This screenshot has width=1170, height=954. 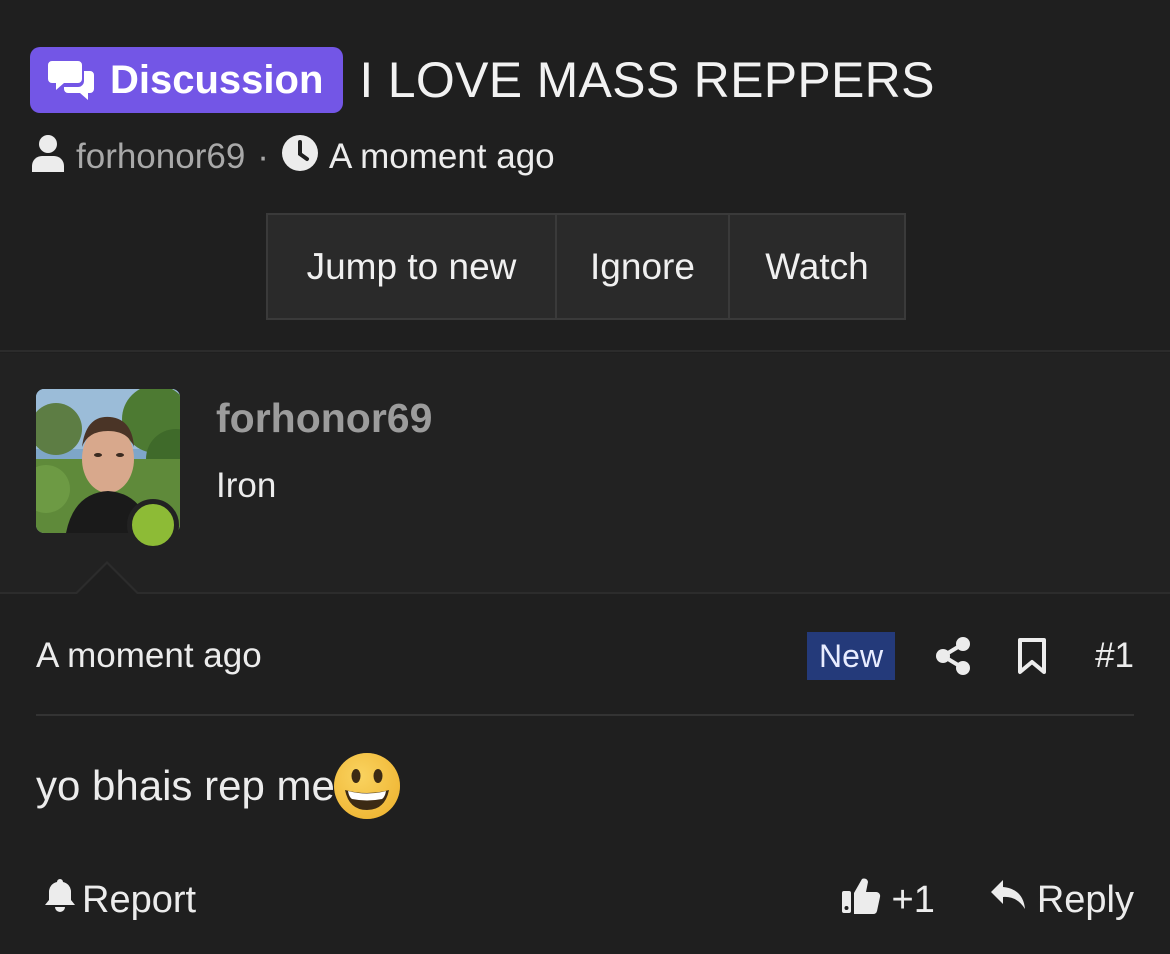 I want to click on thumbs-up-icon, so click(x=861, y=900).